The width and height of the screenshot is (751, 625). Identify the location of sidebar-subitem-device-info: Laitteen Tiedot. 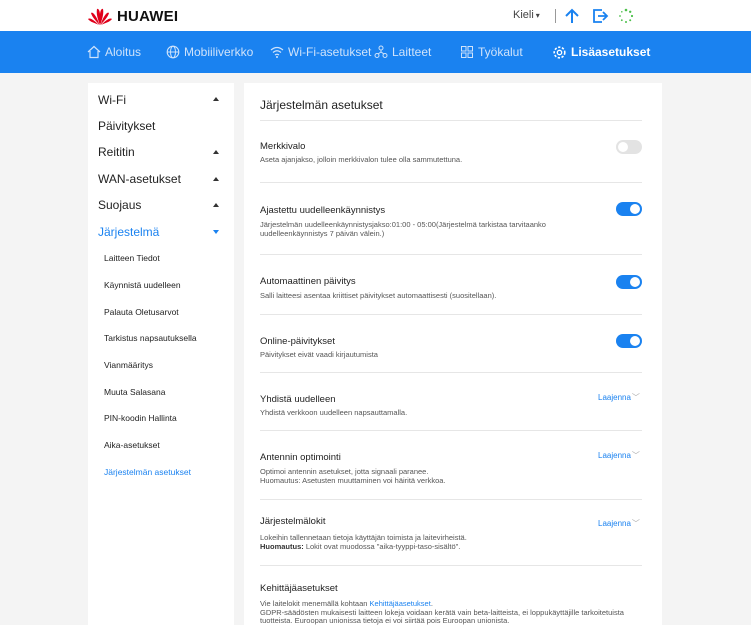
(132, 258).